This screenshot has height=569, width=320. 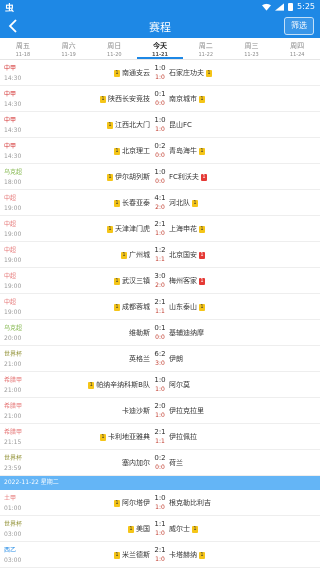 What do you see at coordinates (160, 333) in the screenshot?
I see `match-row: 乌克超 20:00 维勒斯 0:1 0:0 基辅迪纳摩` at bounding box center [160, 333].